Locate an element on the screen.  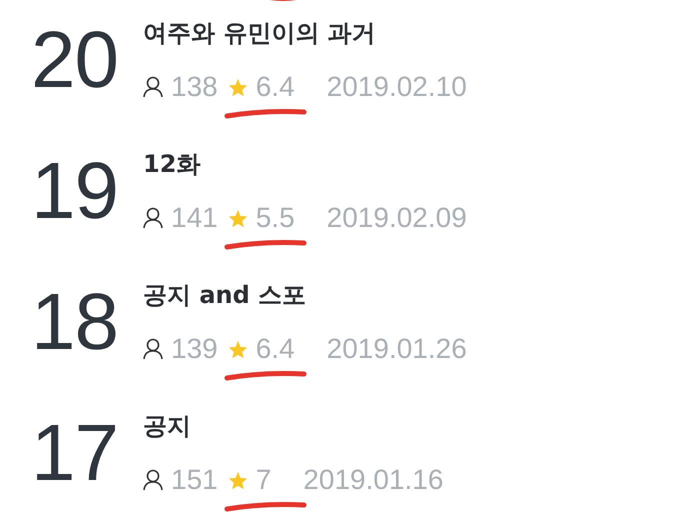
episode-date: 2019.01.16 is located at coordinates (373, 480).